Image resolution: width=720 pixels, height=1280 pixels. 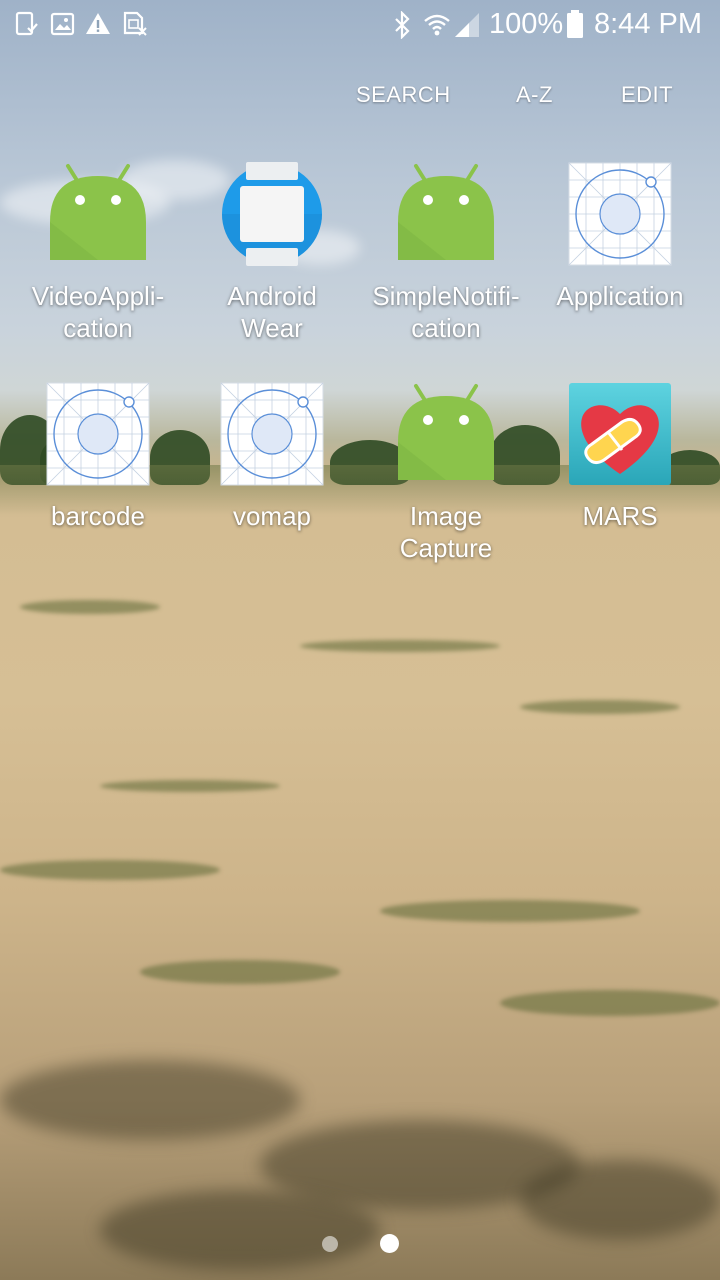 I want to click on wifi-icon, so click(x=437, y=27).